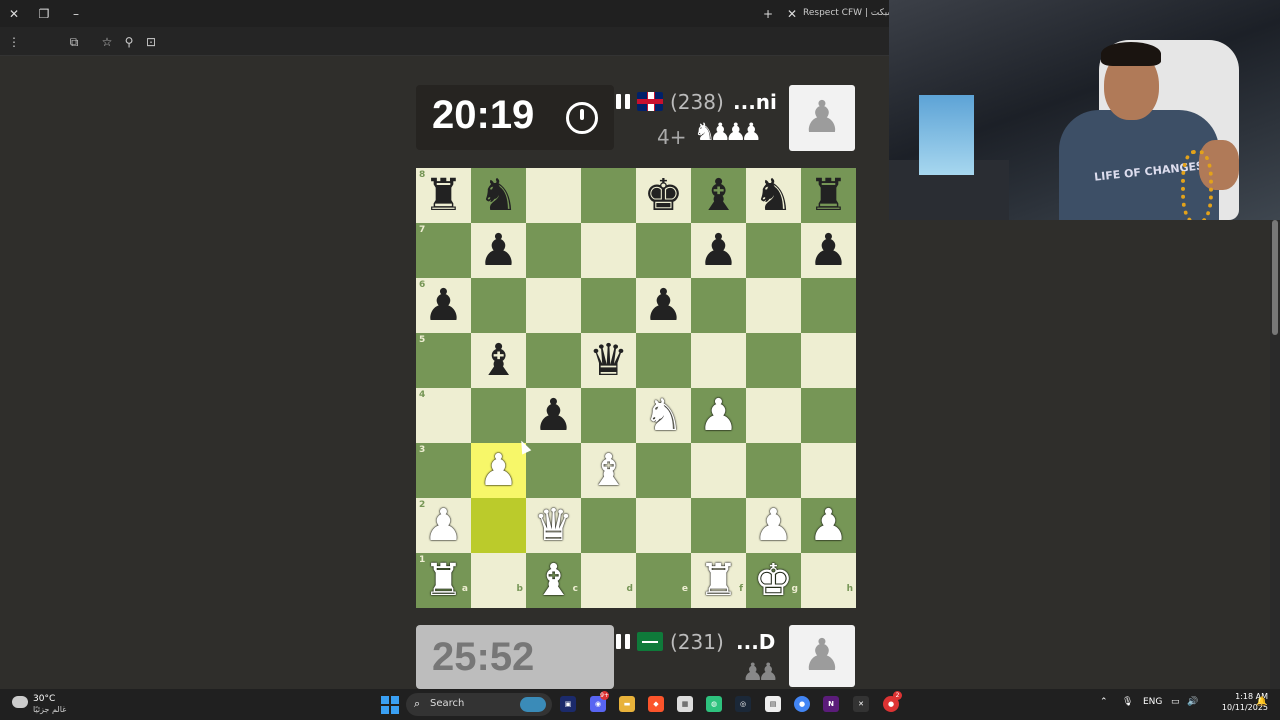 The height and width of the screenshot is (720, 1280). I want to click on scrollbar-thumb, so click(1275, 277).